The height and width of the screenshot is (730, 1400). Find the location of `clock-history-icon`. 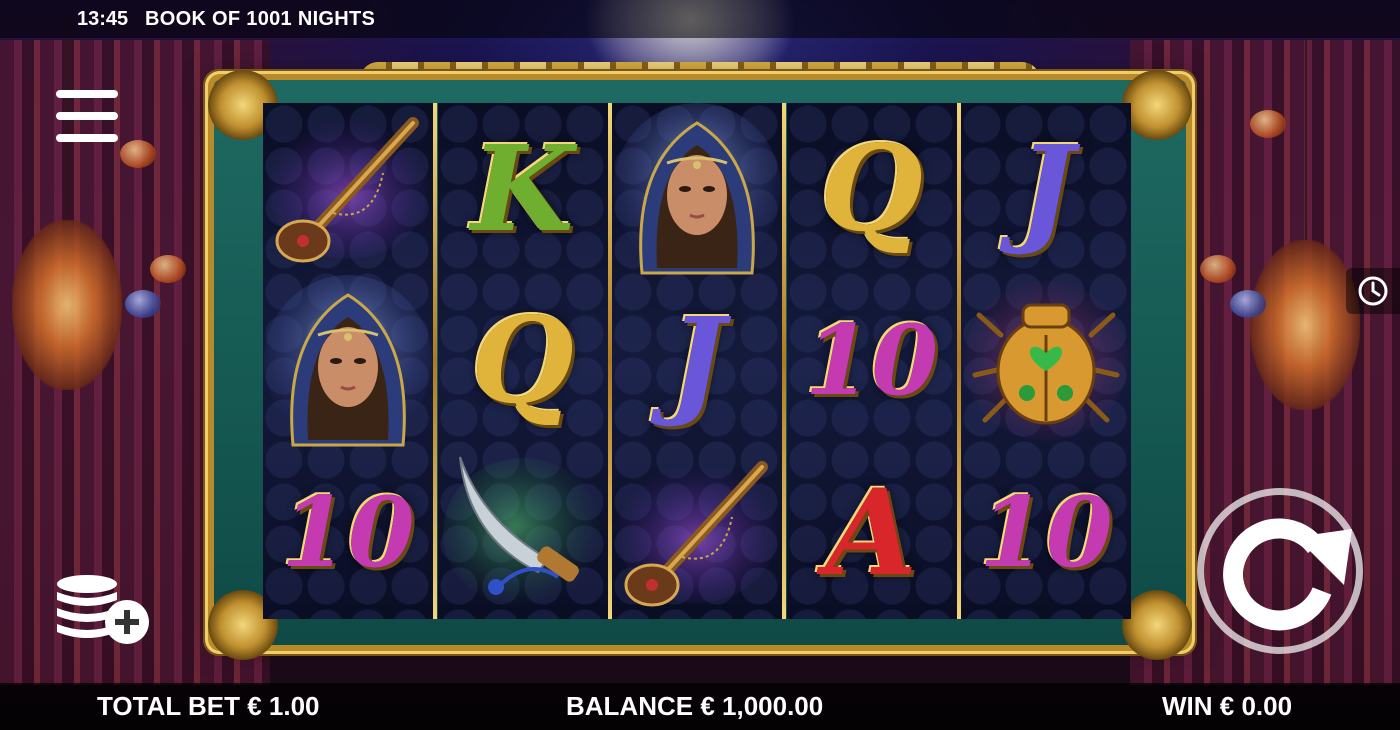

clock-history-icon is located at coordinates (1373, 291).